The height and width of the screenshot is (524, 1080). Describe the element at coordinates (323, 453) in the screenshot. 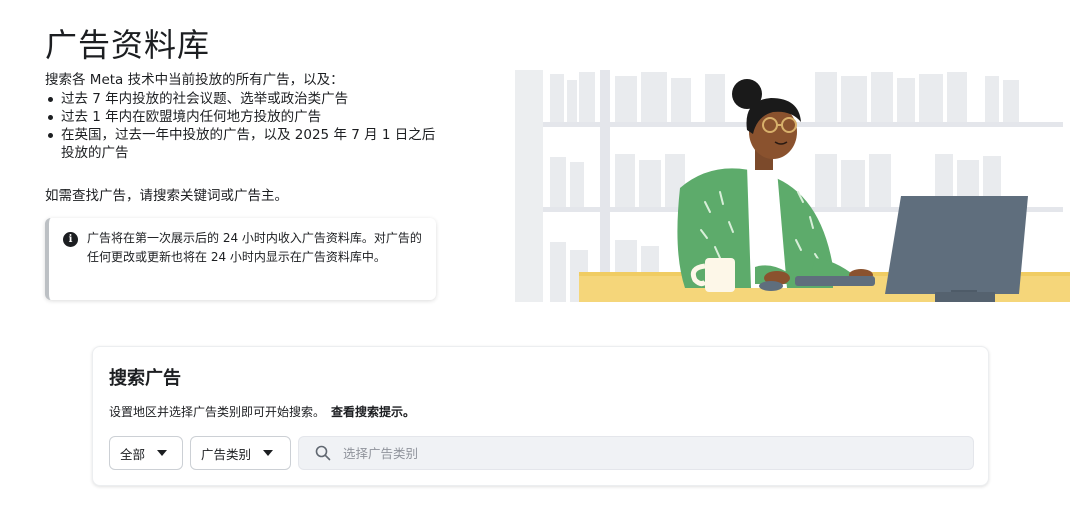

I see `search-icon` at that location.